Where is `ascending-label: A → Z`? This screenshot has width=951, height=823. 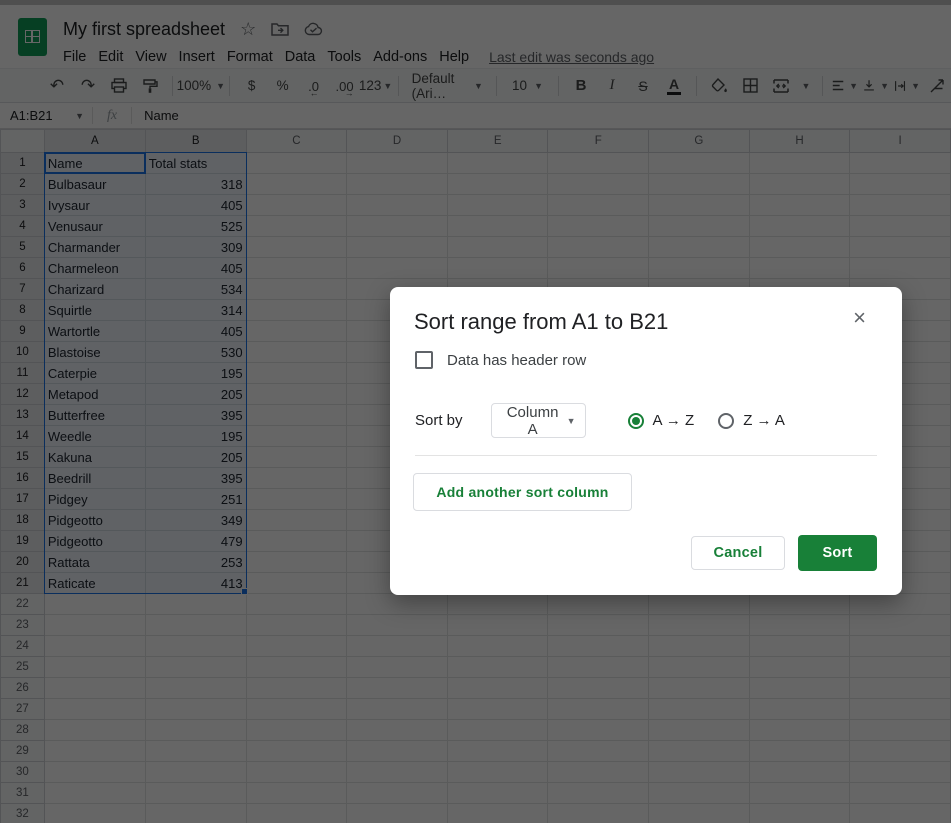
ascending-label: A → Z is located at coordinates (673, 420).